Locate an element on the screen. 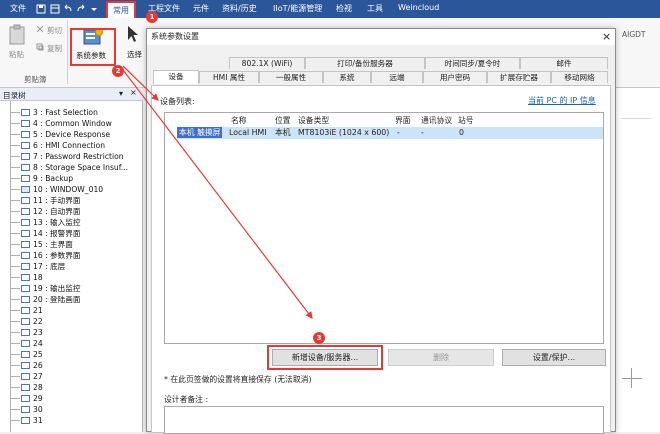 Image resolution: width=660 pixels, height=434 pixels. copy-icon is located at coordinates (40, 47).